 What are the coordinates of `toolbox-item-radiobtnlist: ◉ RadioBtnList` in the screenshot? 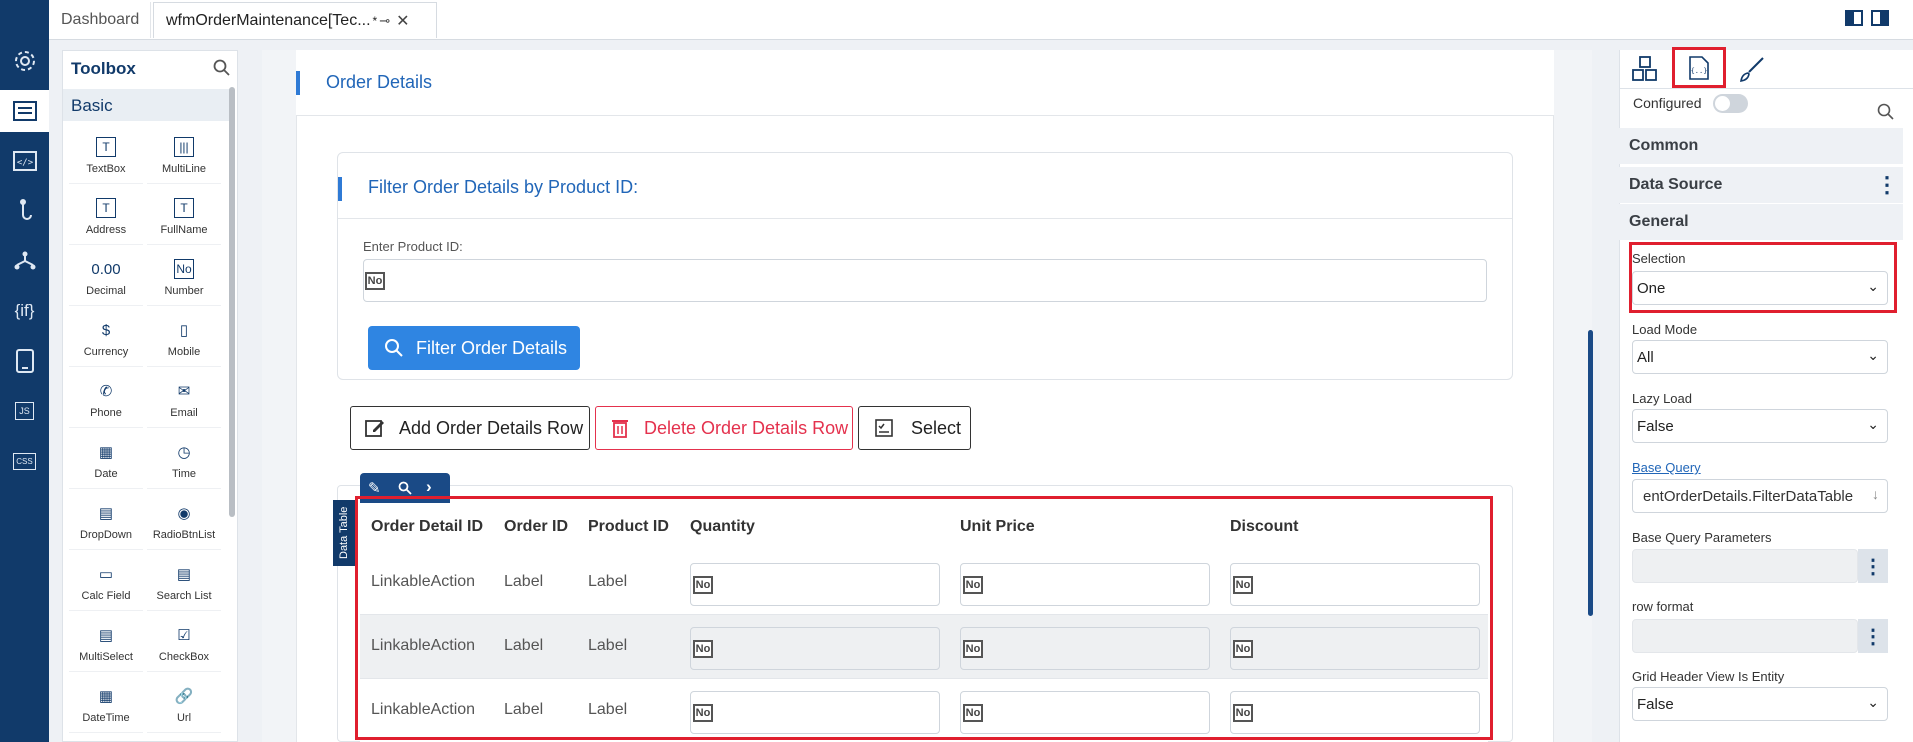 It's located at (184, 521).